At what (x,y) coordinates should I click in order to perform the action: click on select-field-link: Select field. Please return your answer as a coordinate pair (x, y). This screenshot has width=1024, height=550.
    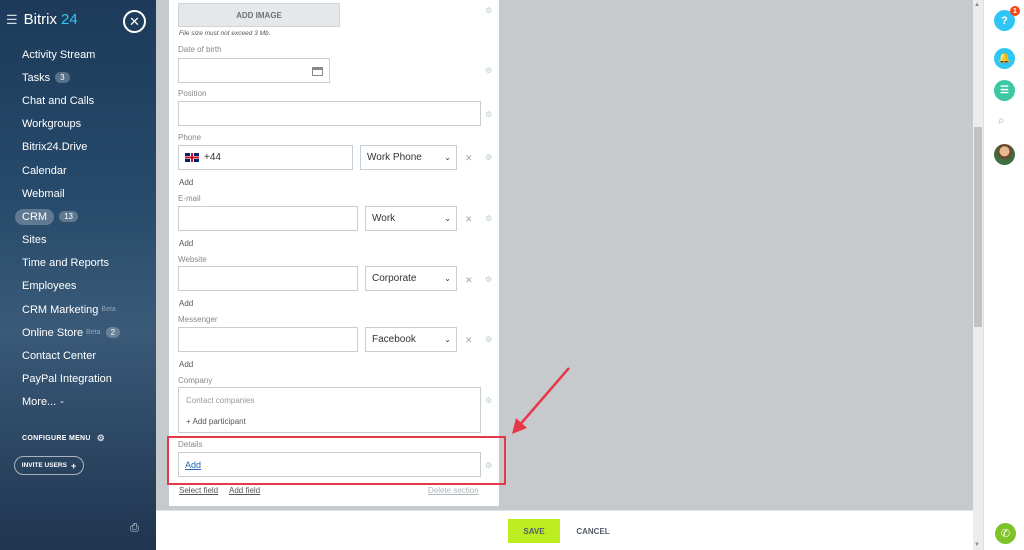
    Looking at the image, I should click on (198, 490).